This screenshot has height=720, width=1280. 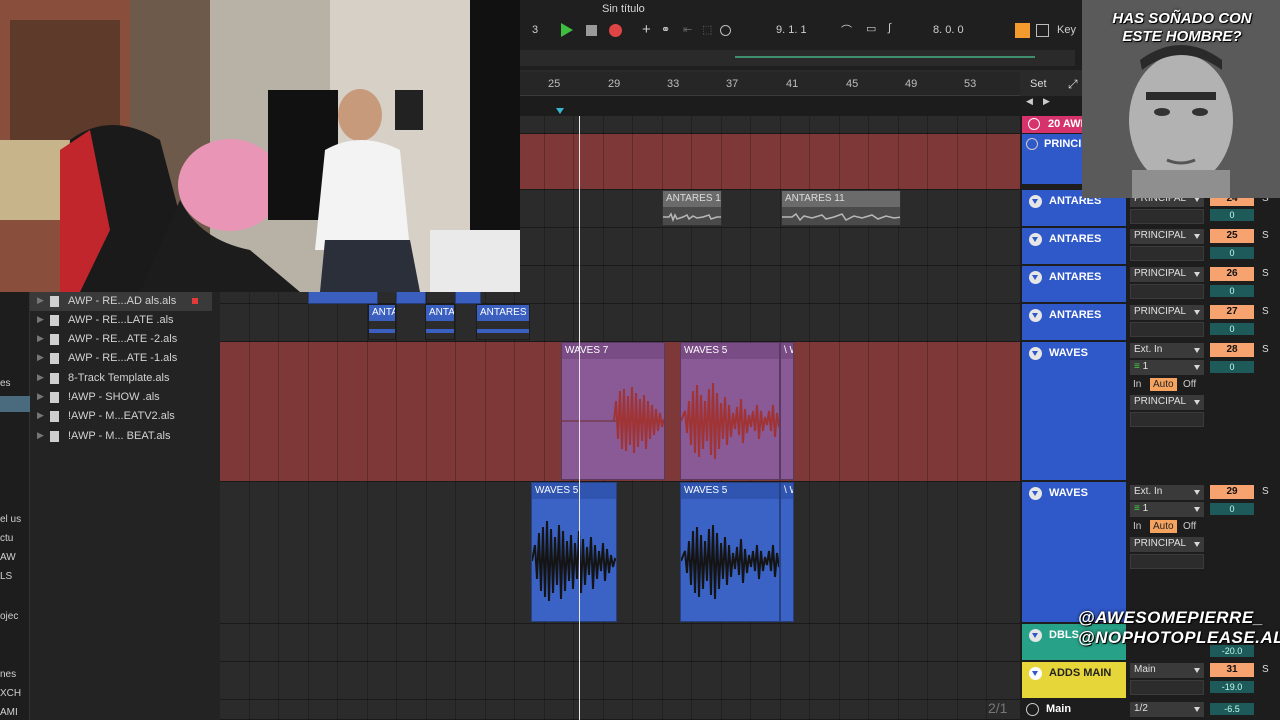 What do you see at coordinates (665, 29) in the screenshot?
I see `link-icon: ⚭` at bounding box center [665, 29].